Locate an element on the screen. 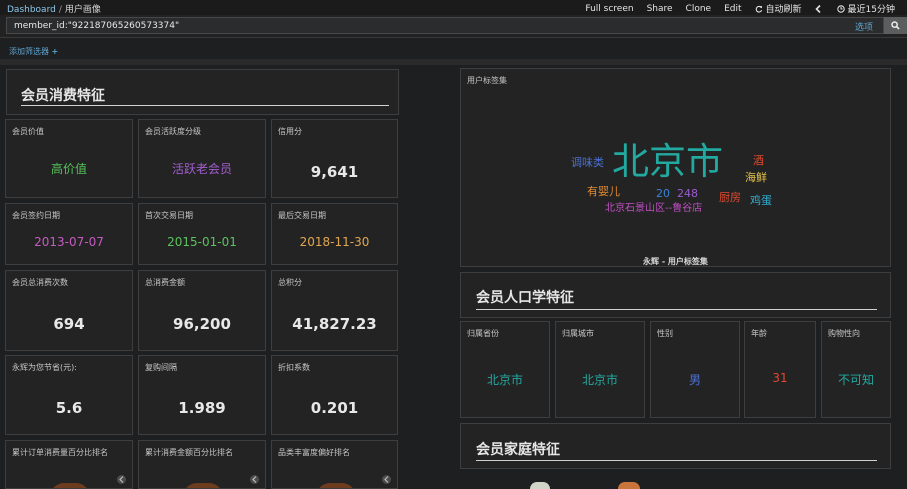 The height and width of the screenshot is (489, 907). metric-title: 会员活跃度分级 is located at coordinates (173, 131).